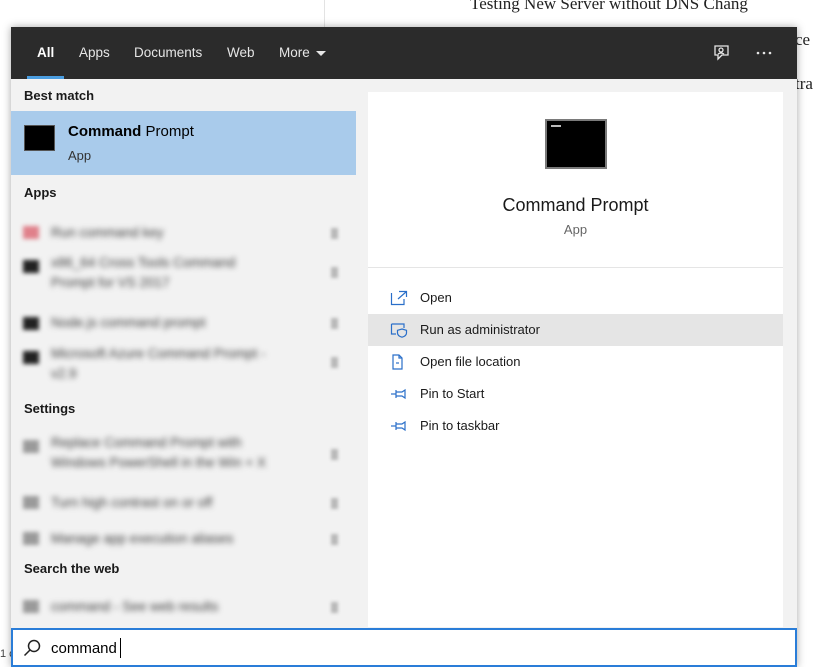  Describe the element at coordinates (575, 394) in the screenshot. I see `action-pin-to-start: Pin to Start` at that location.